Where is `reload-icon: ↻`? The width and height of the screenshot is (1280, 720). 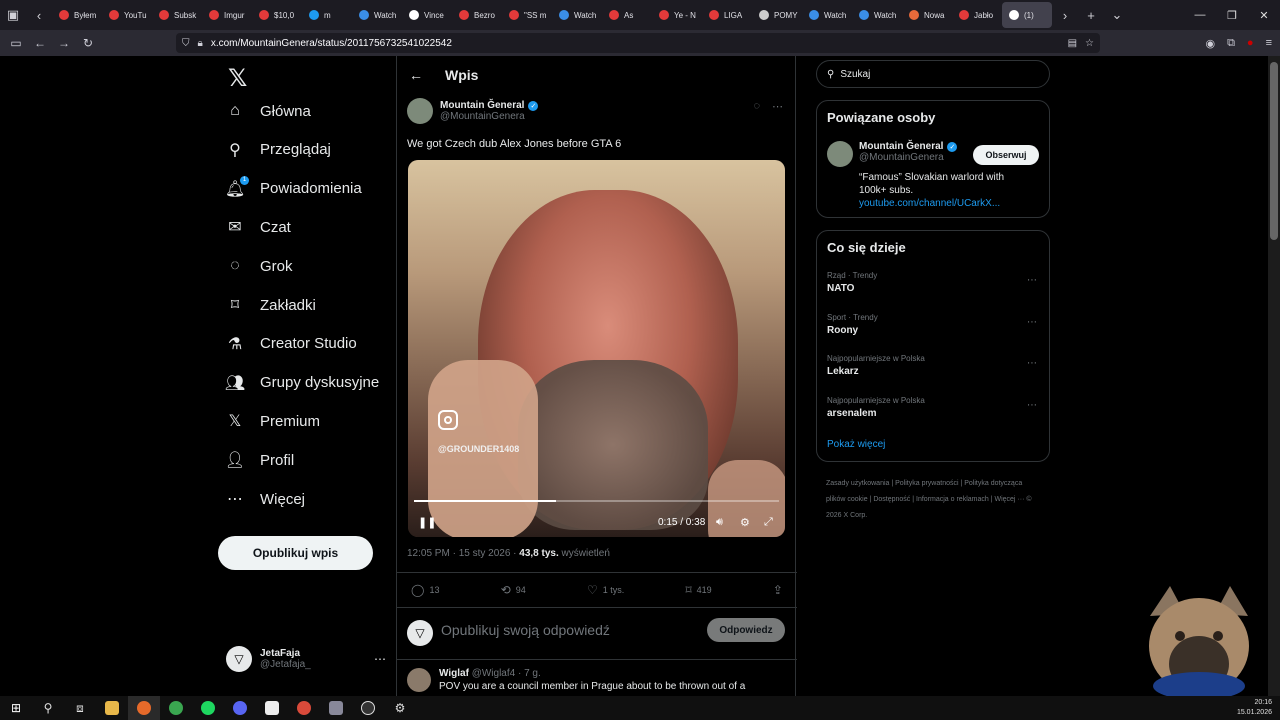
reload-icon: ↻ is located at coordinates (88, 43).